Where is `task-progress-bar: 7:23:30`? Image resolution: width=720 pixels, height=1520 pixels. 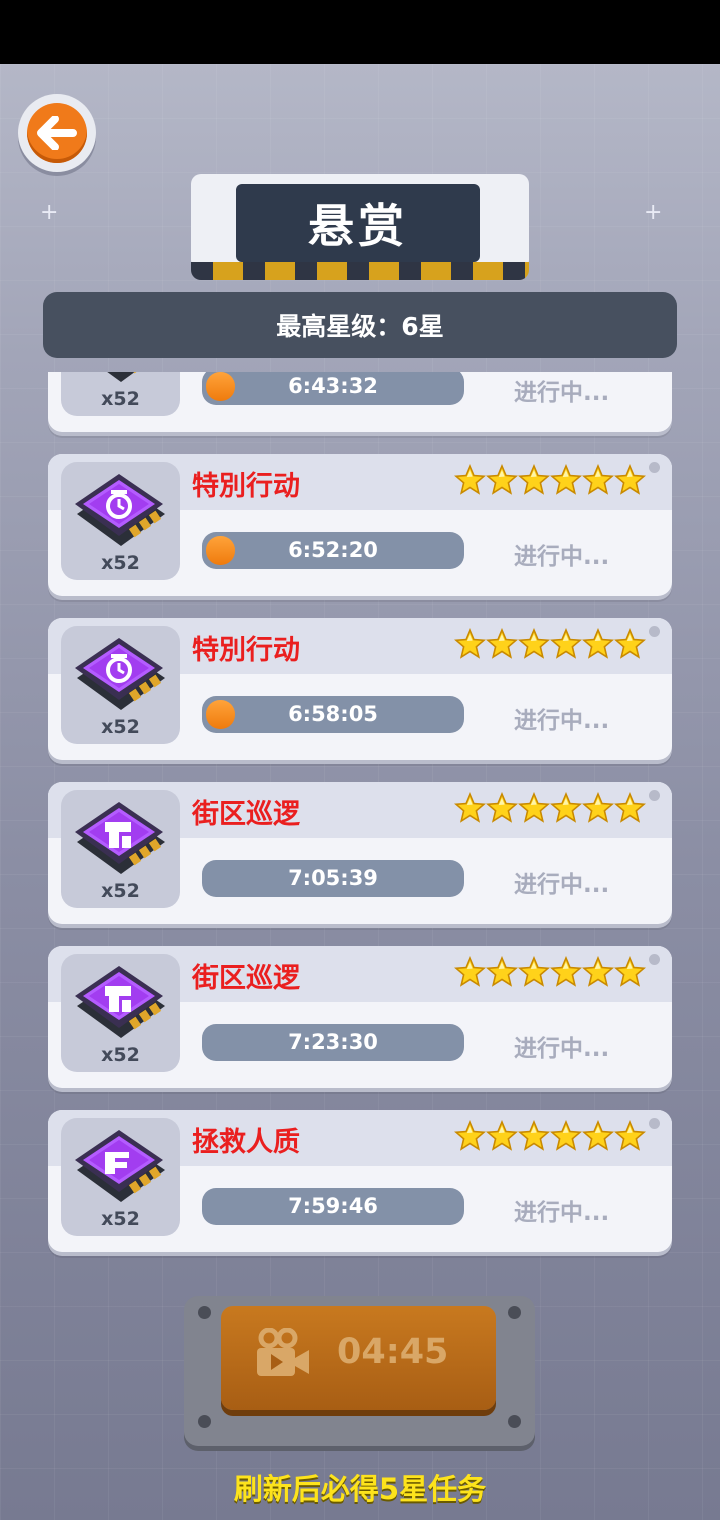
task-progress-bar: 7:23:30 is located at coordinates (333, 1042).